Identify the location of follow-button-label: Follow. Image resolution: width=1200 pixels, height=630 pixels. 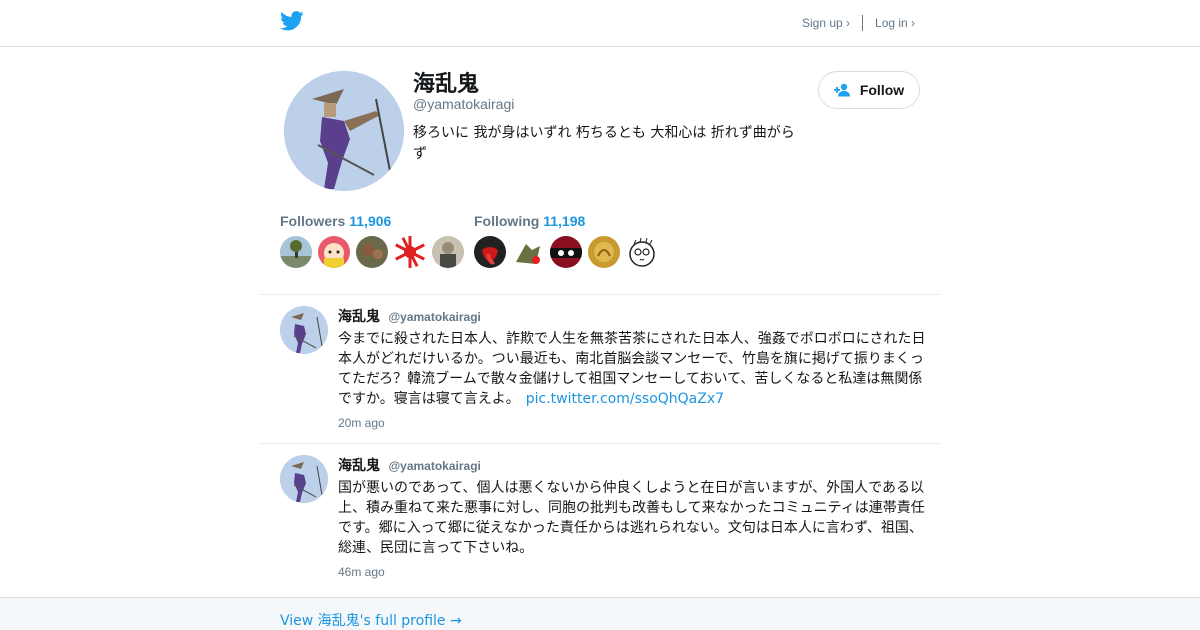
(882, 90).